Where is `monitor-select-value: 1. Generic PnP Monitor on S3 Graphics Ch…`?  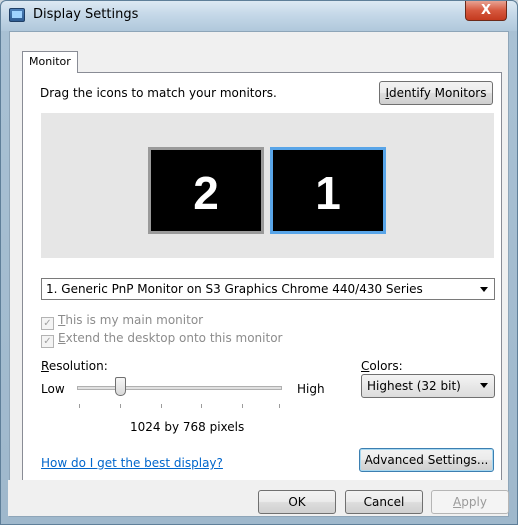 monitor-select-value: 1. Generic PnP Monitor on S3 Graphics Ch… is located at coordinates (234, 289).